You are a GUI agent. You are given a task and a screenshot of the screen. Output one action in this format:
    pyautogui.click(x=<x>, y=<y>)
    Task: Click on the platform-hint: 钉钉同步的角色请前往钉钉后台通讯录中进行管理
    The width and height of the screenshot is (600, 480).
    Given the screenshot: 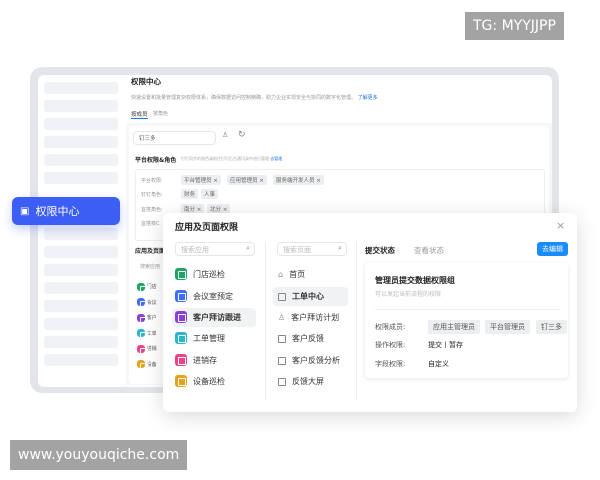 What is the action you would take?
    pyautogui.click(x=225, y=158)
    